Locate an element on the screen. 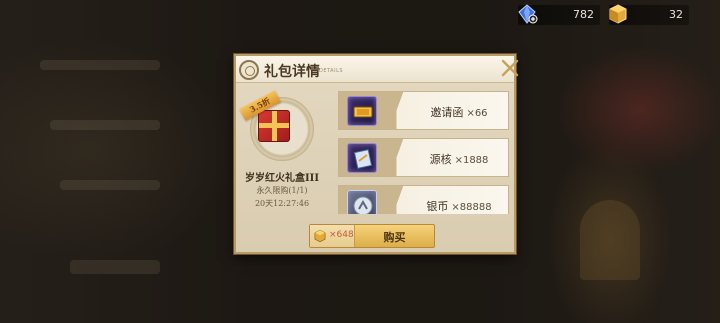 This screenshot has height=323, width=720. crystal-count: 782 is located at coordinates (583, 14).